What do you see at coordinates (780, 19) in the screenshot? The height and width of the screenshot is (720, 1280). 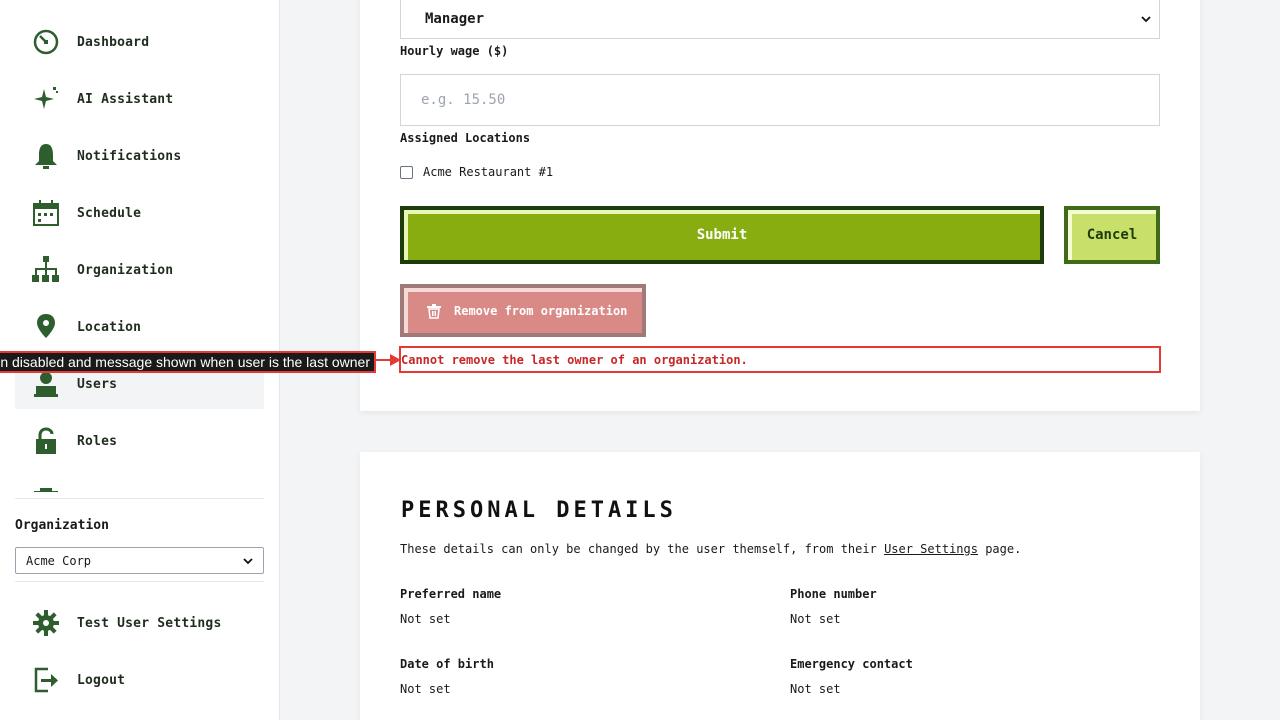 I see `role-select: Manager` at bounding box center [780, 19].